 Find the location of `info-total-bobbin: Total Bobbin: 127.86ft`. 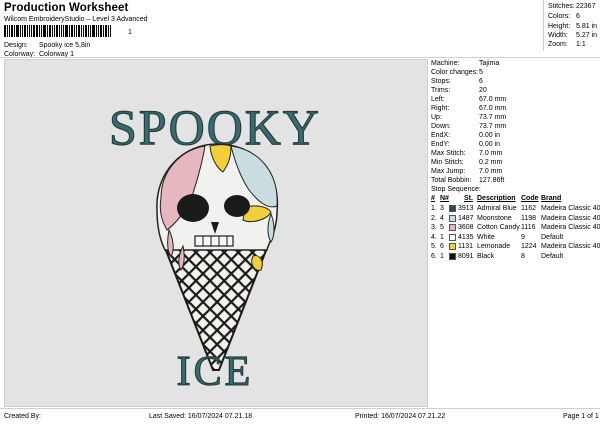

info-total-bobbin: Total Bobbin: 127.86ft is located at coordinates (468, 180).